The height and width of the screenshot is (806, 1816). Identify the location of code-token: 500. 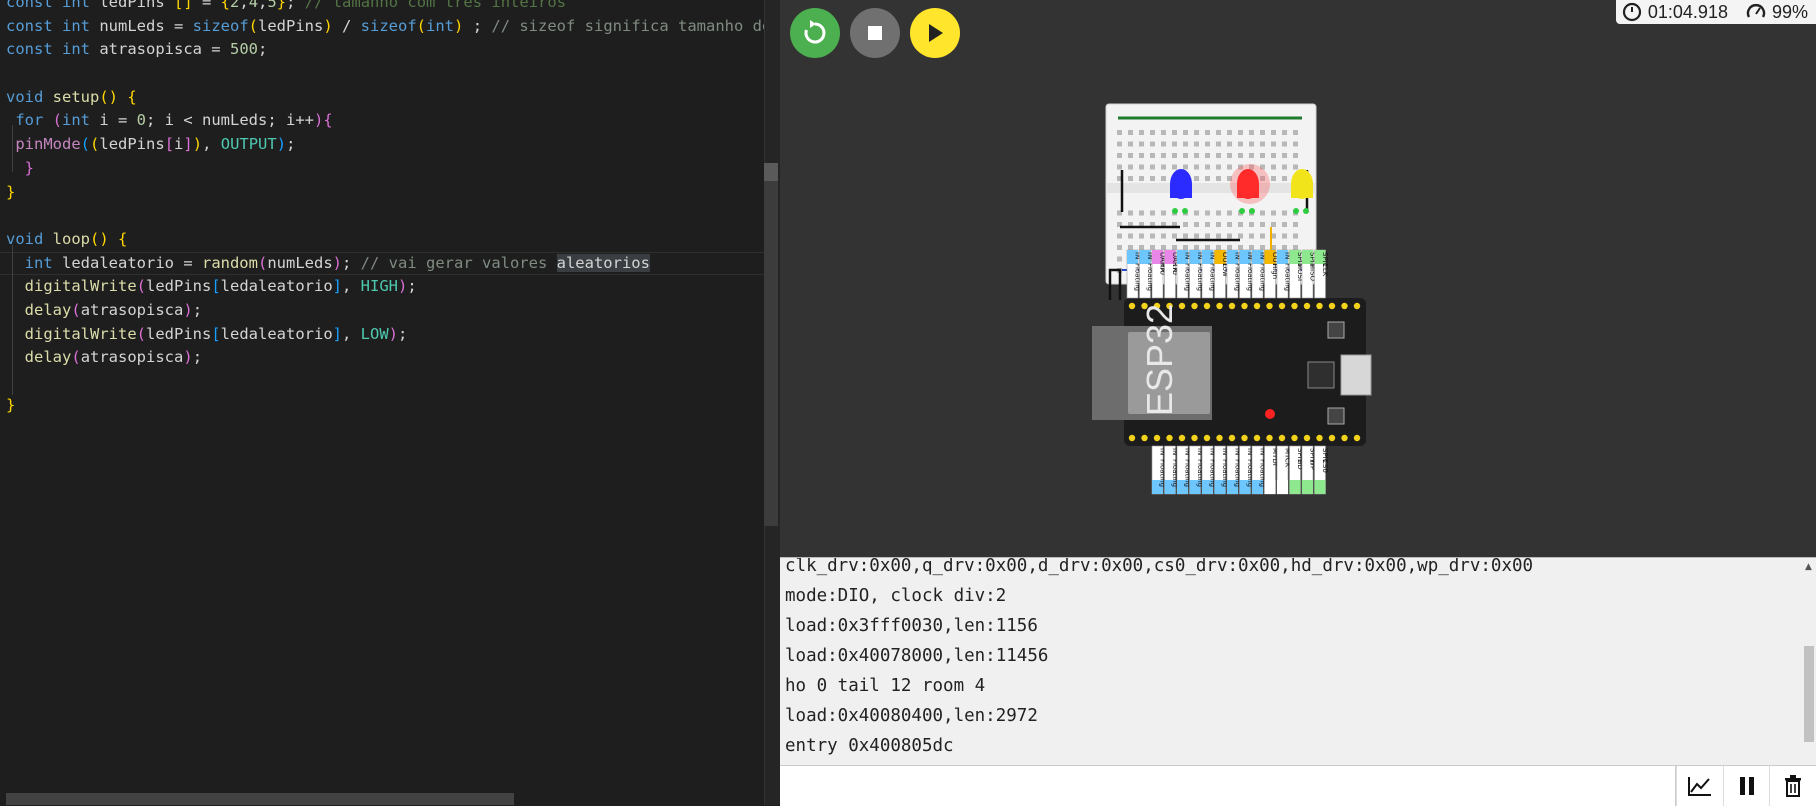
(243, 49).